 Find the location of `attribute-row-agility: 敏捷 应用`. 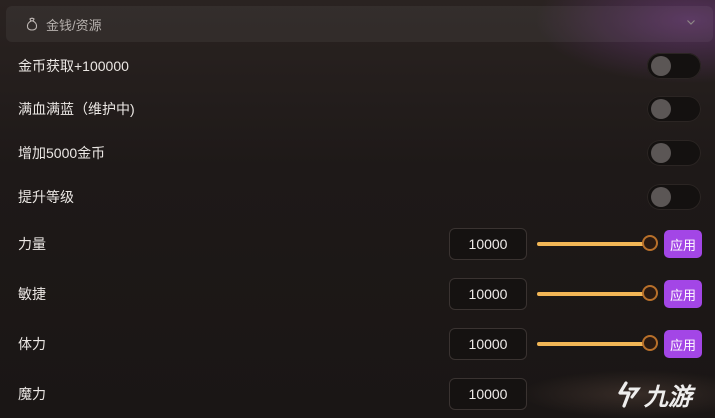

attribute-row-agility: 敏捷 应用 is located at coordinates (357, 294).